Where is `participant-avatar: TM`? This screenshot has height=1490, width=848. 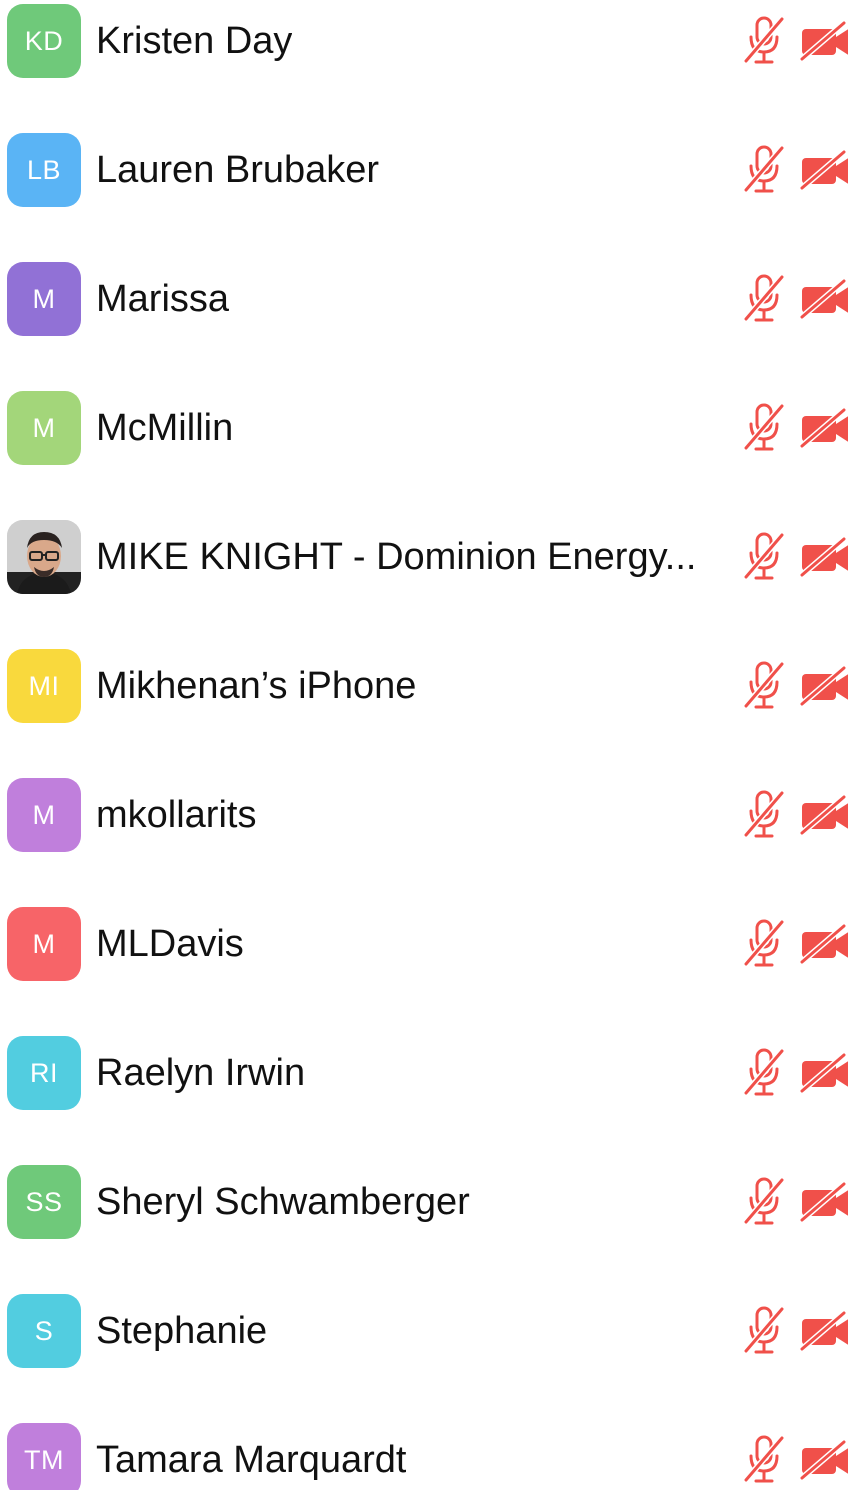 participant-avatar: TM is located at coordinates (44, 1456).